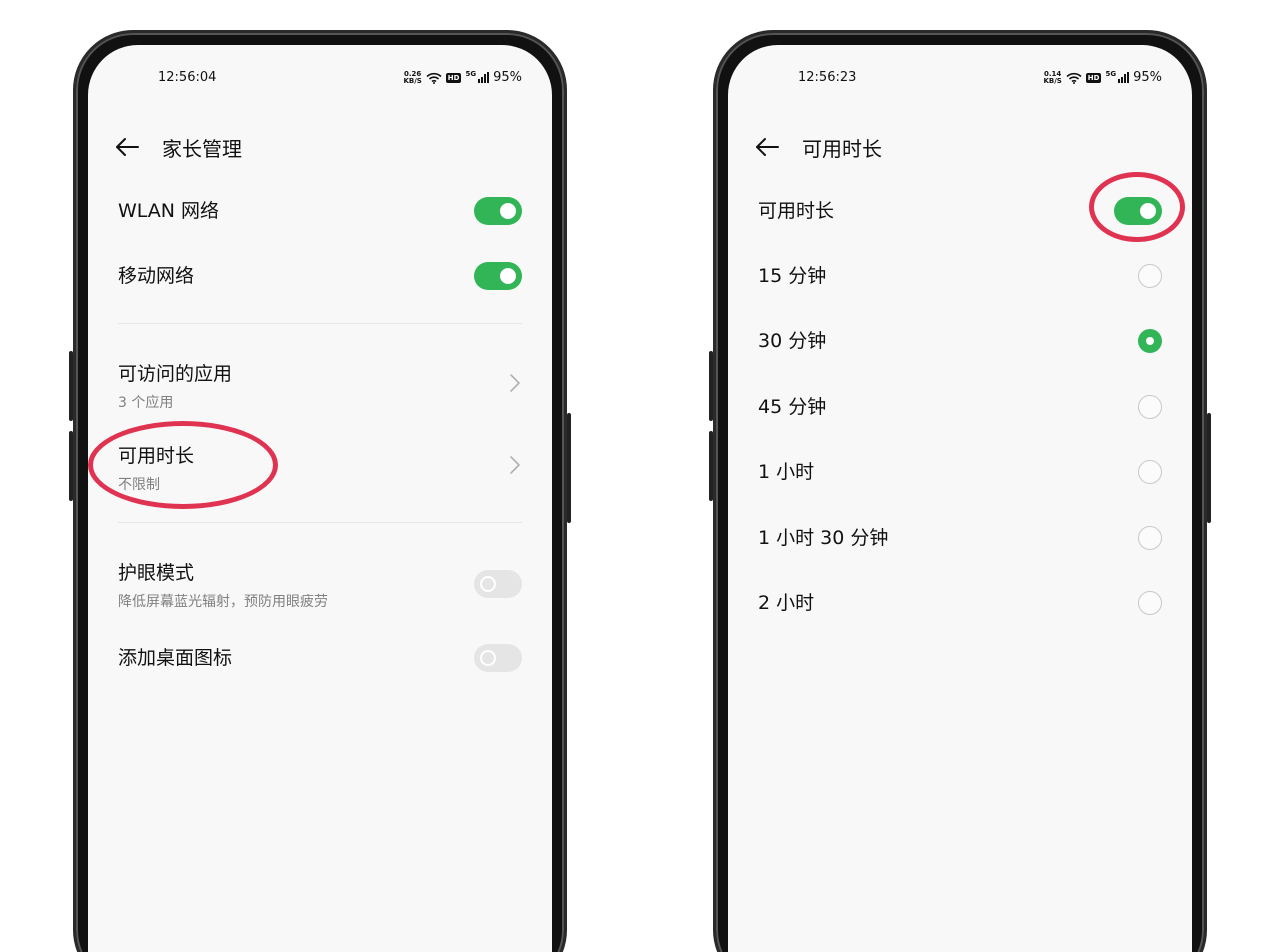 This screenshot has height=952, width=1280. I want to click on page-header: 可用时长, so click(960, 147).